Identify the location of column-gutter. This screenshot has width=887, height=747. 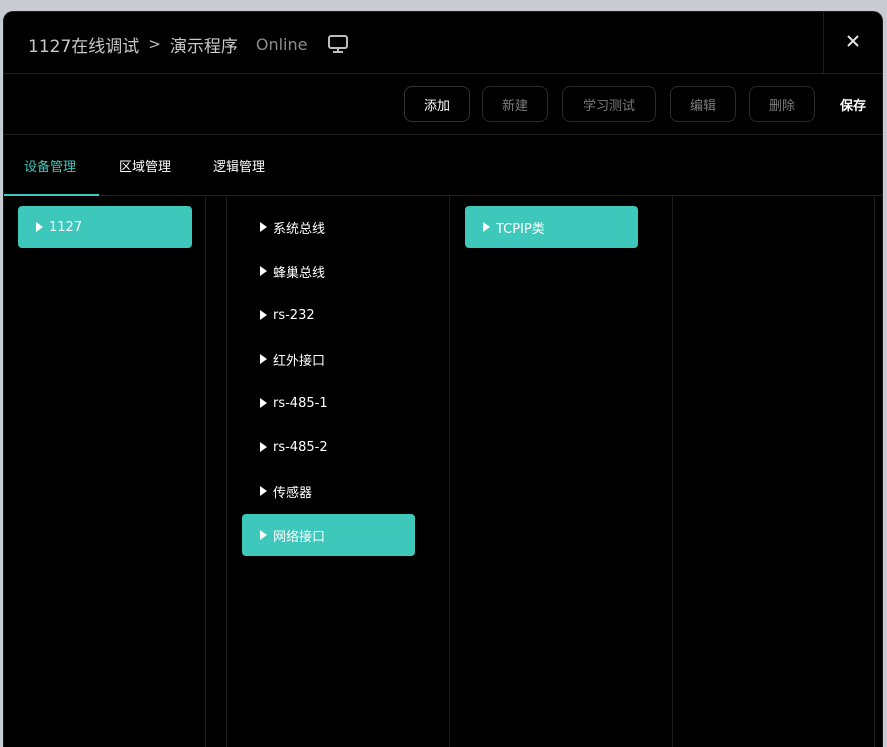
(216, 471).